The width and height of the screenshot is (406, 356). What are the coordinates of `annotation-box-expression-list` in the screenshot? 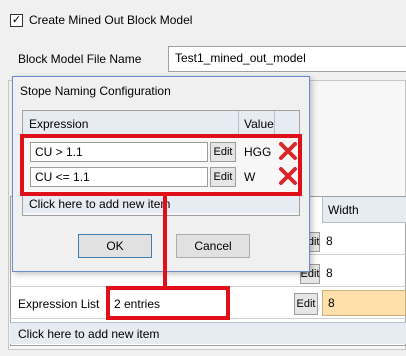 It's located at (168, 303).